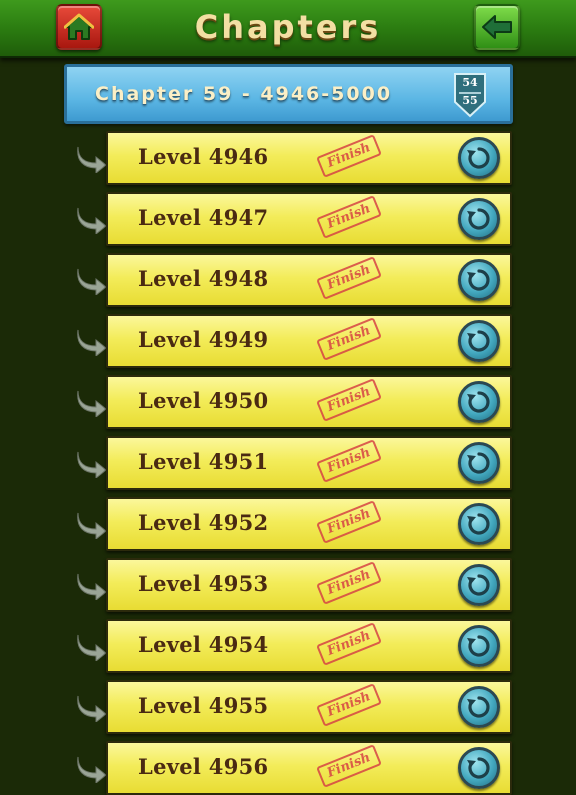 The width and height of the screenshot is (576, 795). What do you see at coordinates (203, 766) in the screenshot?
I see `level-label: Level 4956` at bounding box center [203, 766].